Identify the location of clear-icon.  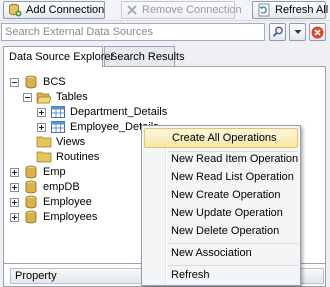
(317, 32).